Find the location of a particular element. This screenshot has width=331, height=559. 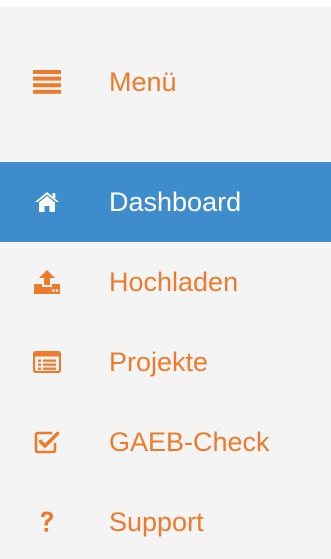

top-divider is located at coordinates (165, 3).